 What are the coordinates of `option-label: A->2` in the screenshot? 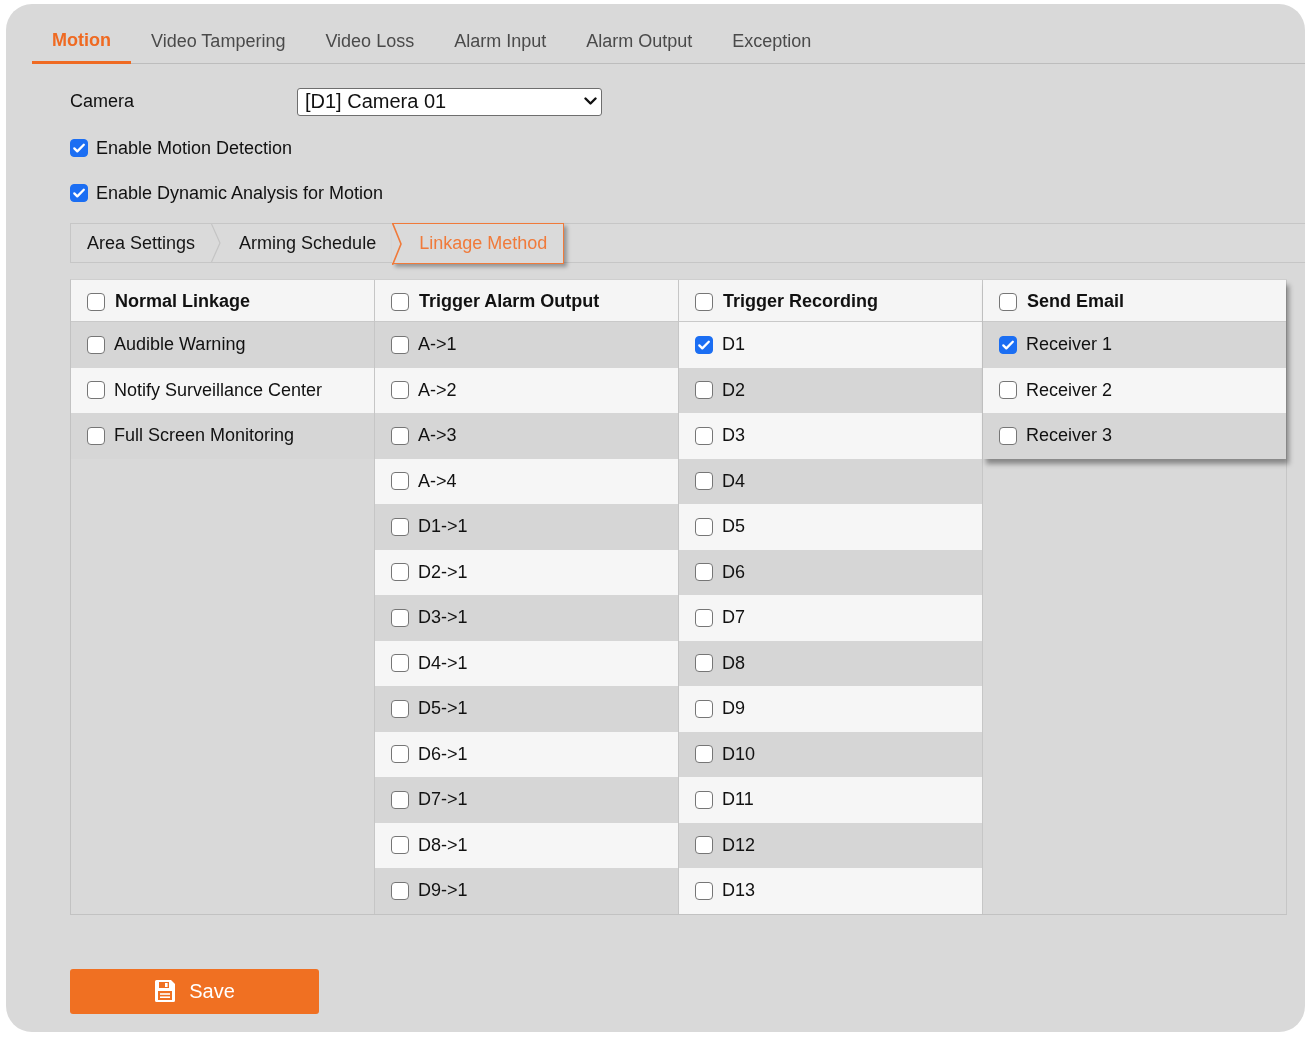 It's located at (437, 390).